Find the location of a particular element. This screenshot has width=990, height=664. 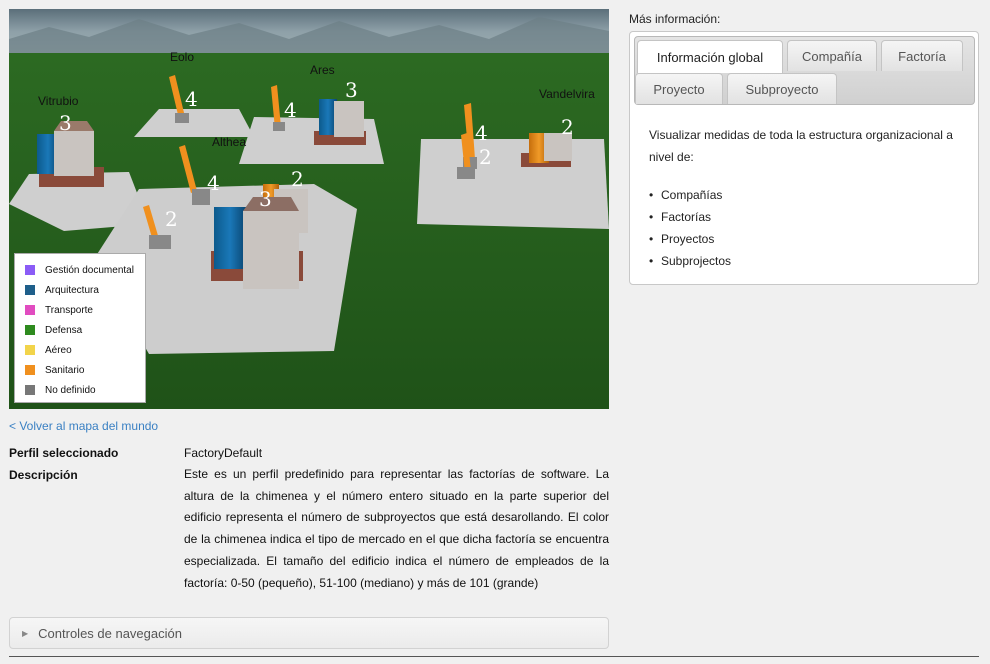

factory-label-althea: Althea is located at coordinates (229, 142).